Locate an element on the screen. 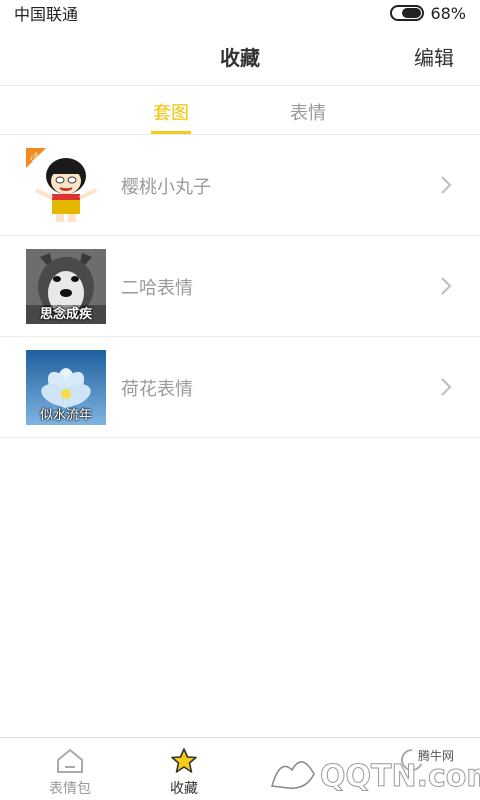 Image resolution: width=480 pixels, height=800 pixels. list-item: 似水流年 荷花表情 is located at coordinates (240, 387).